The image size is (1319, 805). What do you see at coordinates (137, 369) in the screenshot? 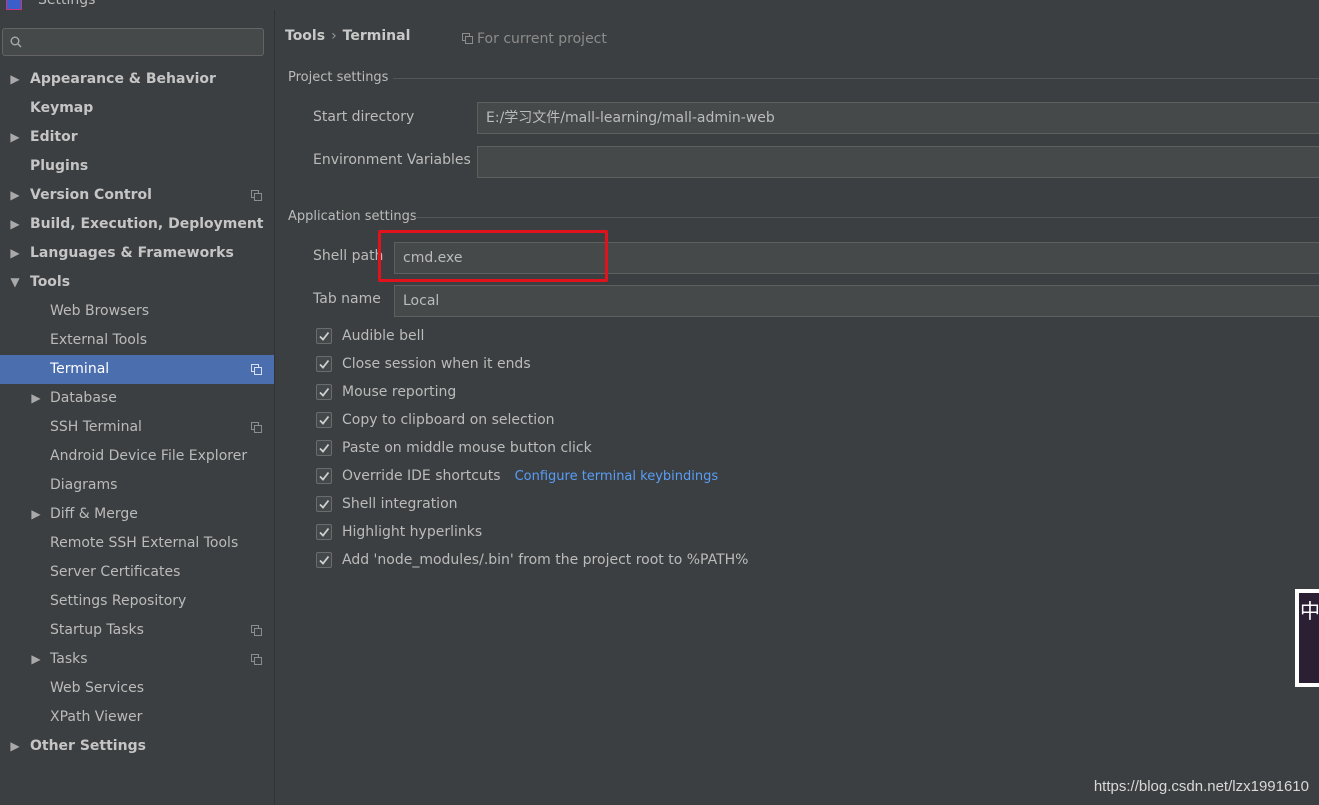
I see `sidebar-item-terminal: Terminal` at bounding box center [137, 369].